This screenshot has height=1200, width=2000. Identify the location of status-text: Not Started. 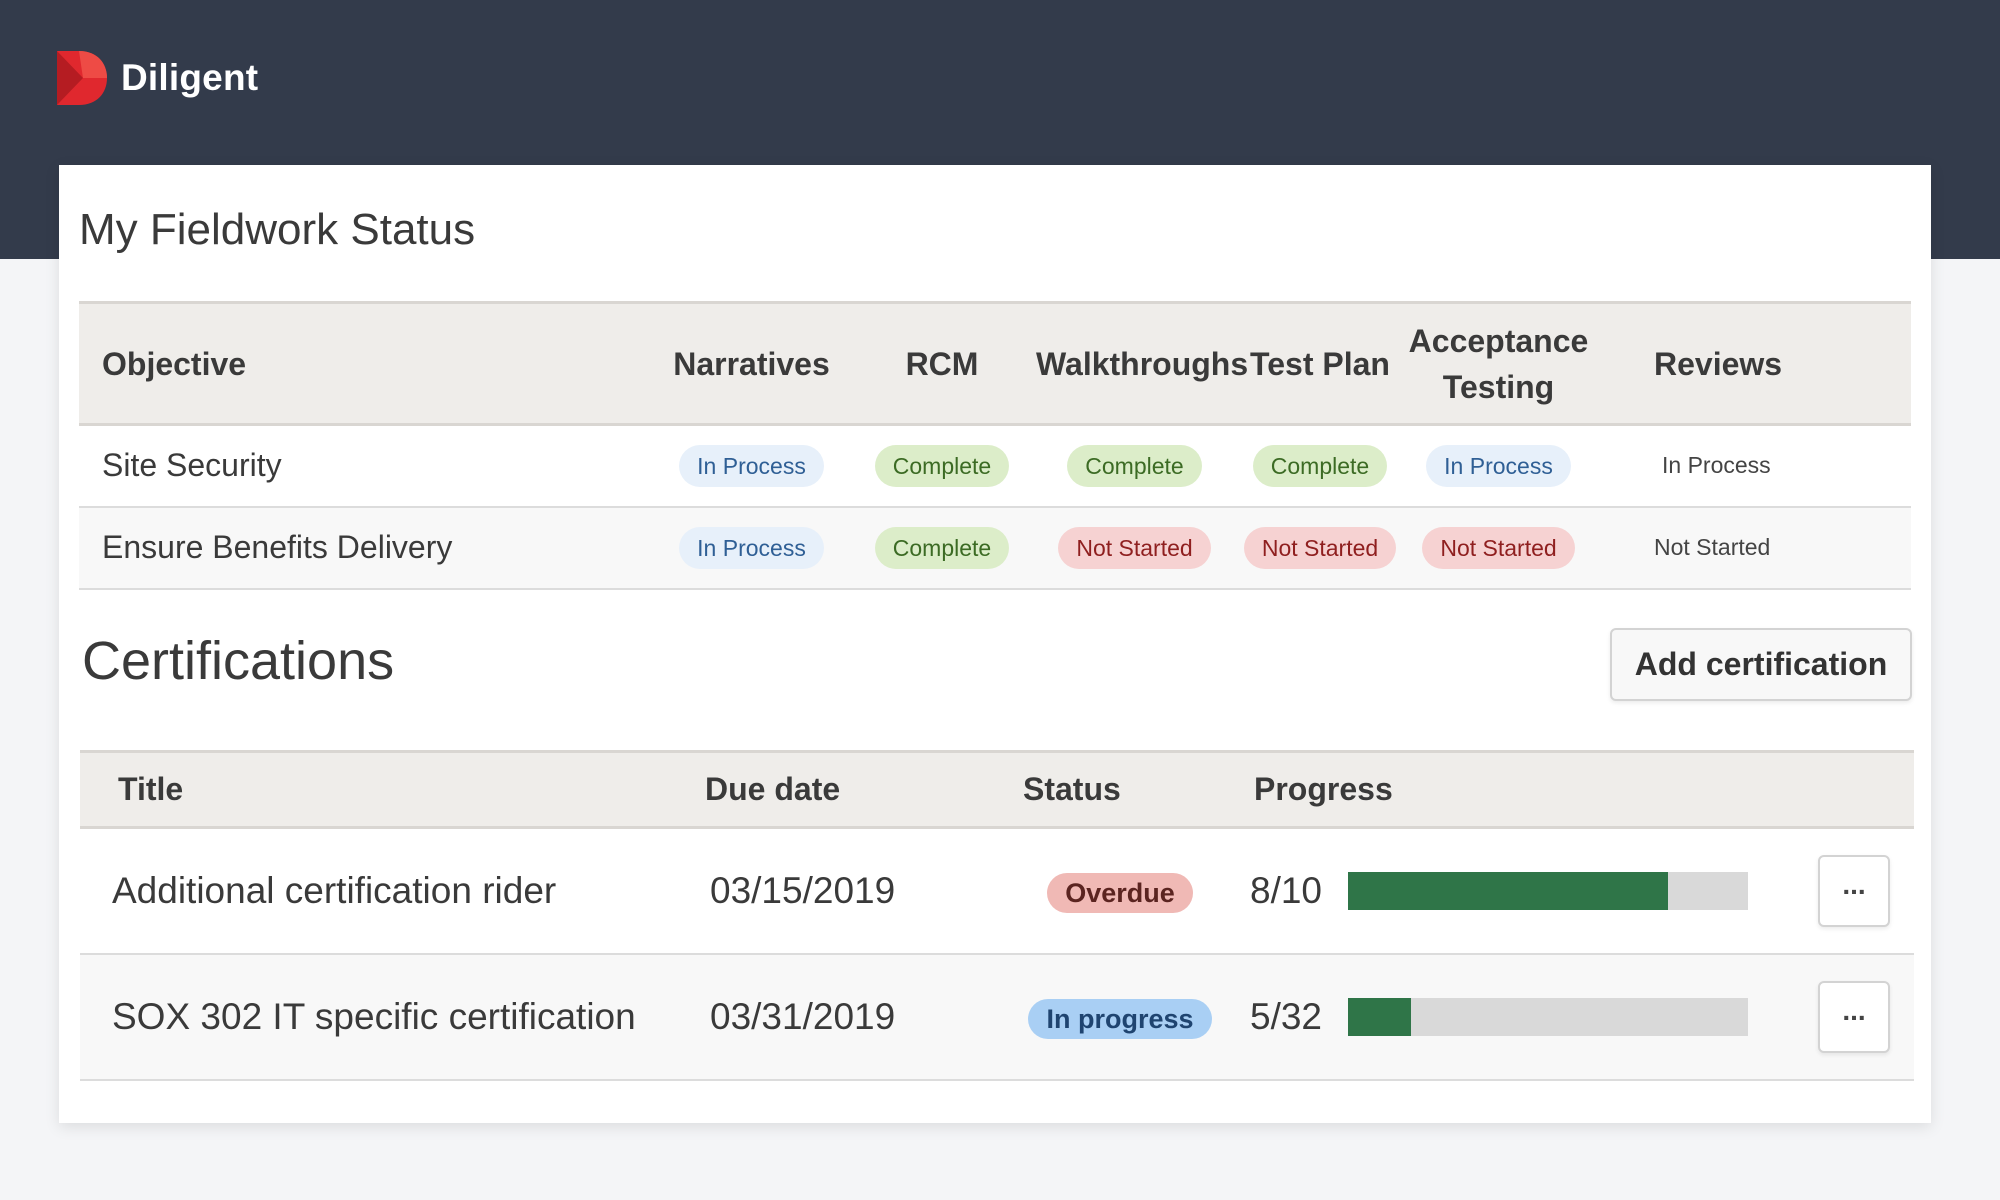
(1712, 547).